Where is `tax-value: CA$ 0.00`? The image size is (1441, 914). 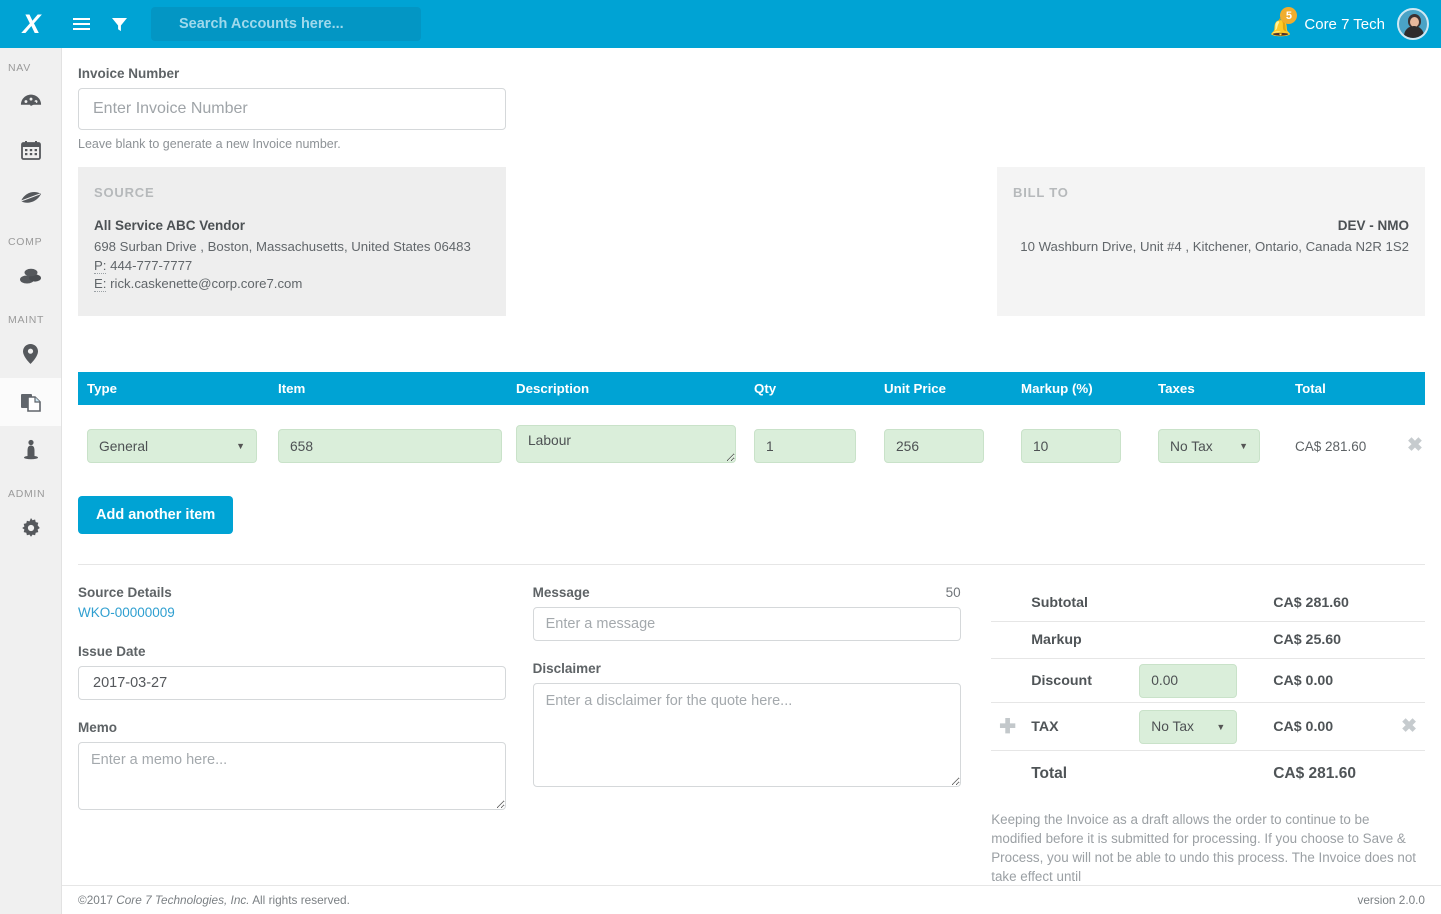 tax-value: CA$ 0.00 is located at coordinates (1303, 726).